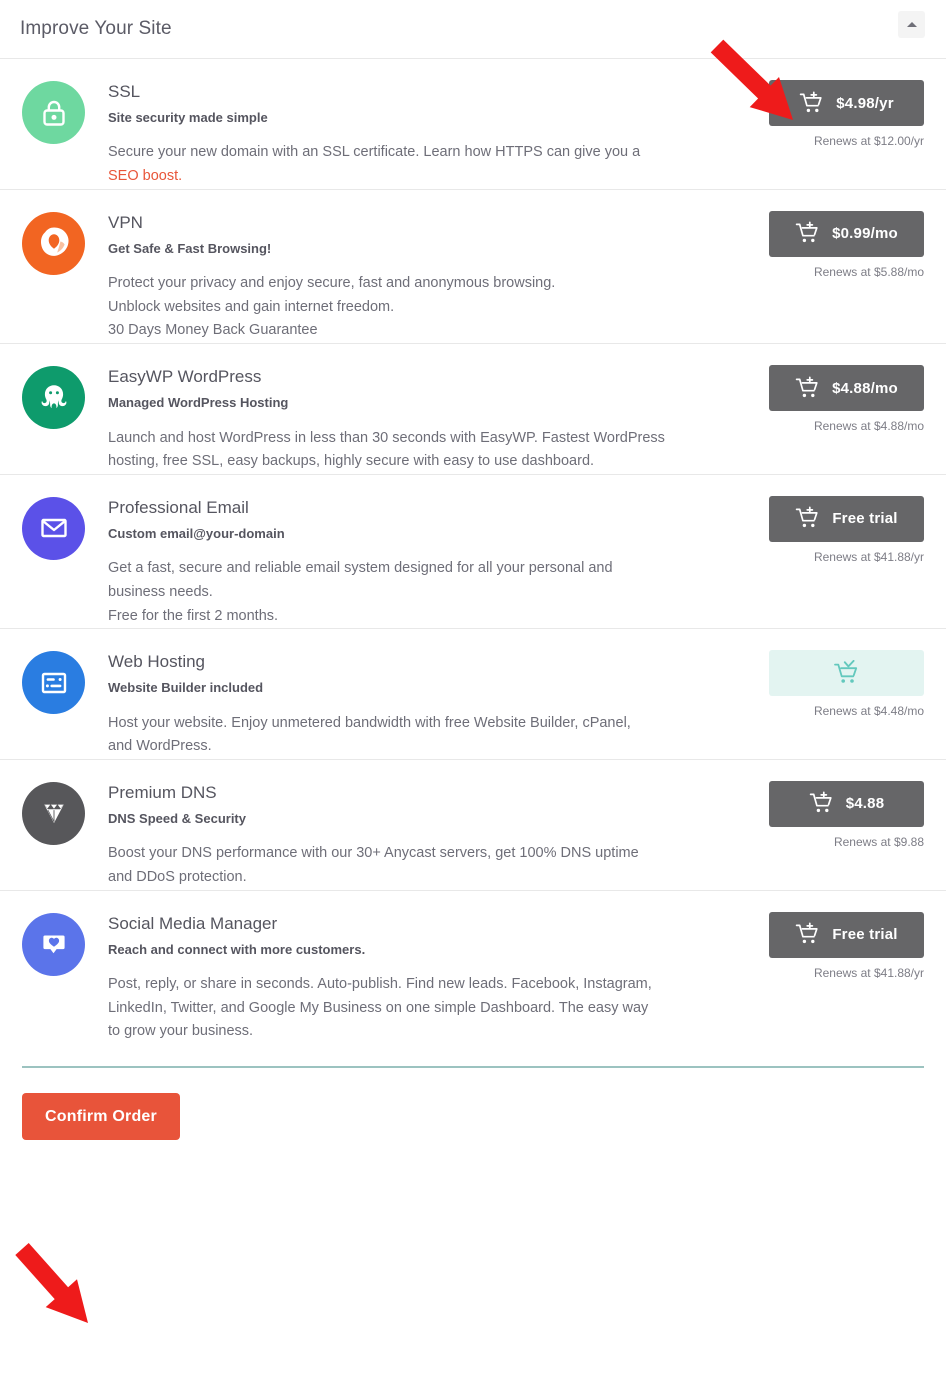 Image resolution: width=946 pixels, height=1396 pixels. What do you see at coordinates (162, 792) in the screenshot?
I see `service-title: Premium DNS` at bounding box center [162, 792].